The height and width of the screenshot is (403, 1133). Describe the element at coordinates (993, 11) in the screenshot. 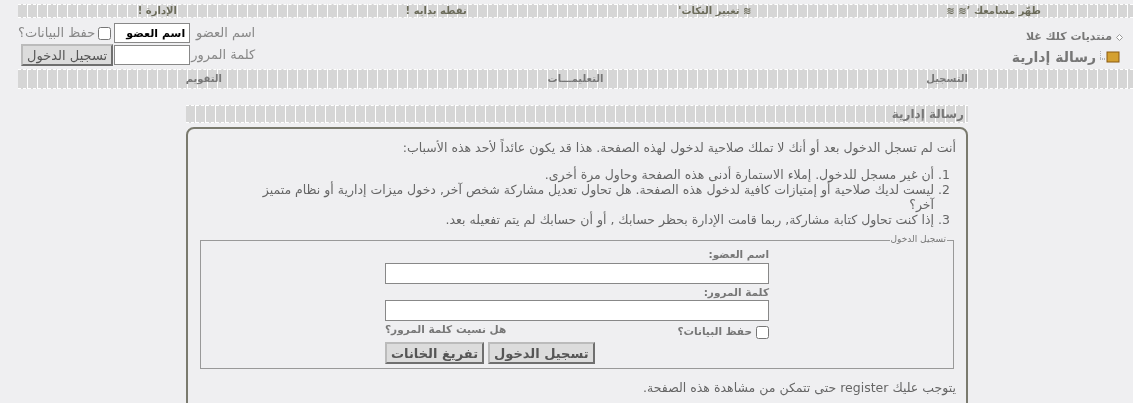

I see `top-link: طهّر مسامعك ’≋ ≋` at that location.